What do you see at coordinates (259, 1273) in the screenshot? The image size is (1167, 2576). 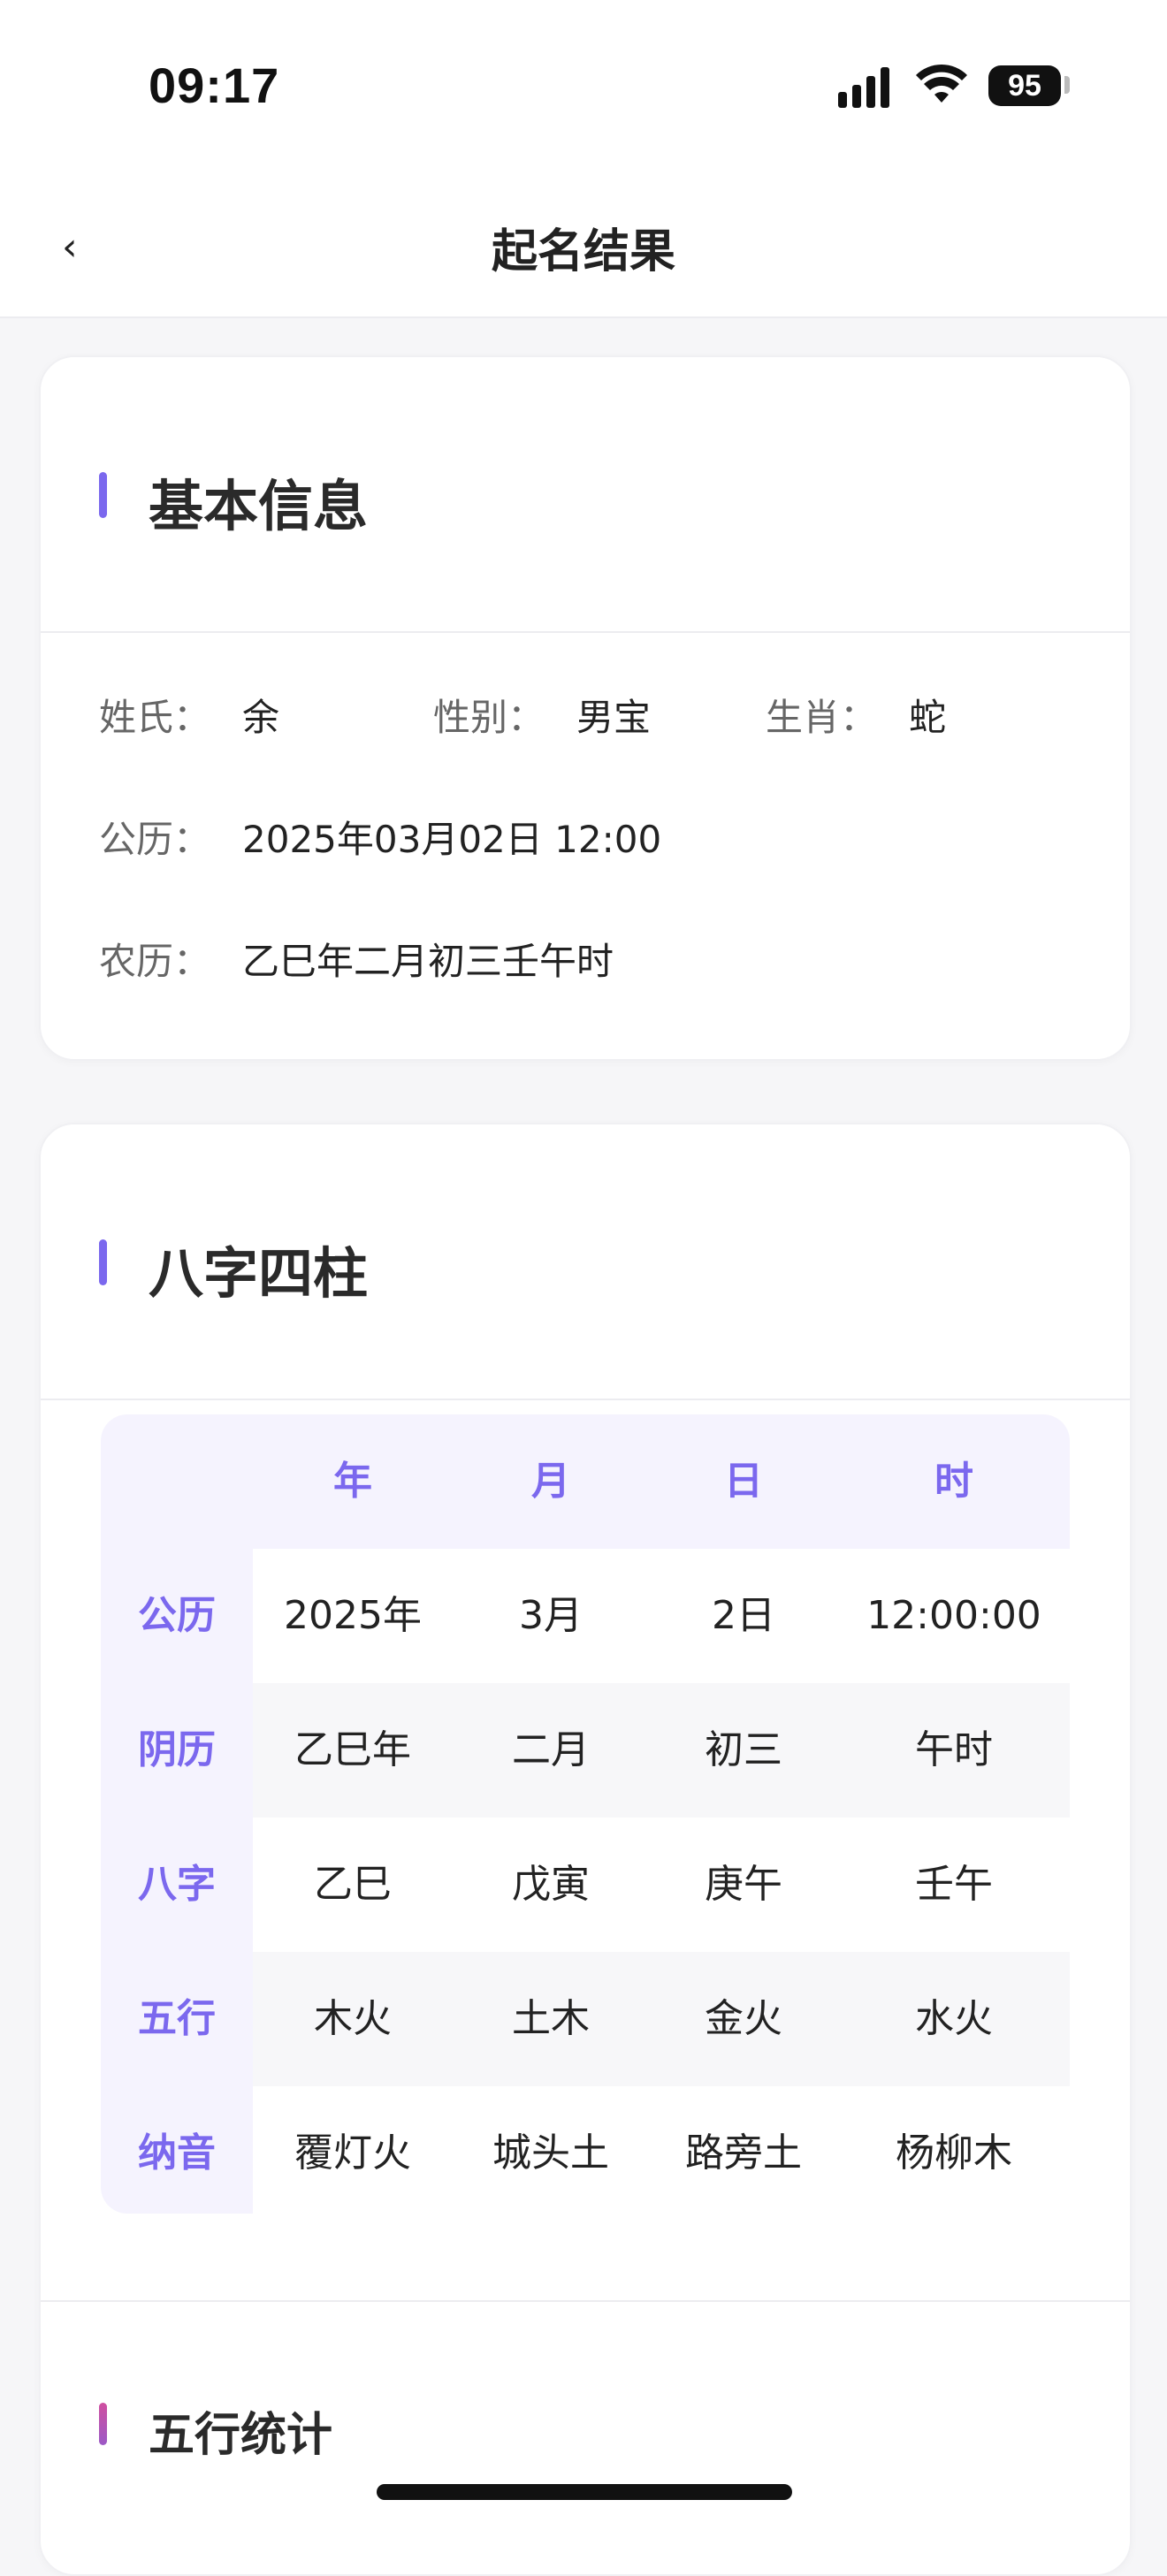 I see `section-title: 八字四柱` at bounding box center [259, 1273].